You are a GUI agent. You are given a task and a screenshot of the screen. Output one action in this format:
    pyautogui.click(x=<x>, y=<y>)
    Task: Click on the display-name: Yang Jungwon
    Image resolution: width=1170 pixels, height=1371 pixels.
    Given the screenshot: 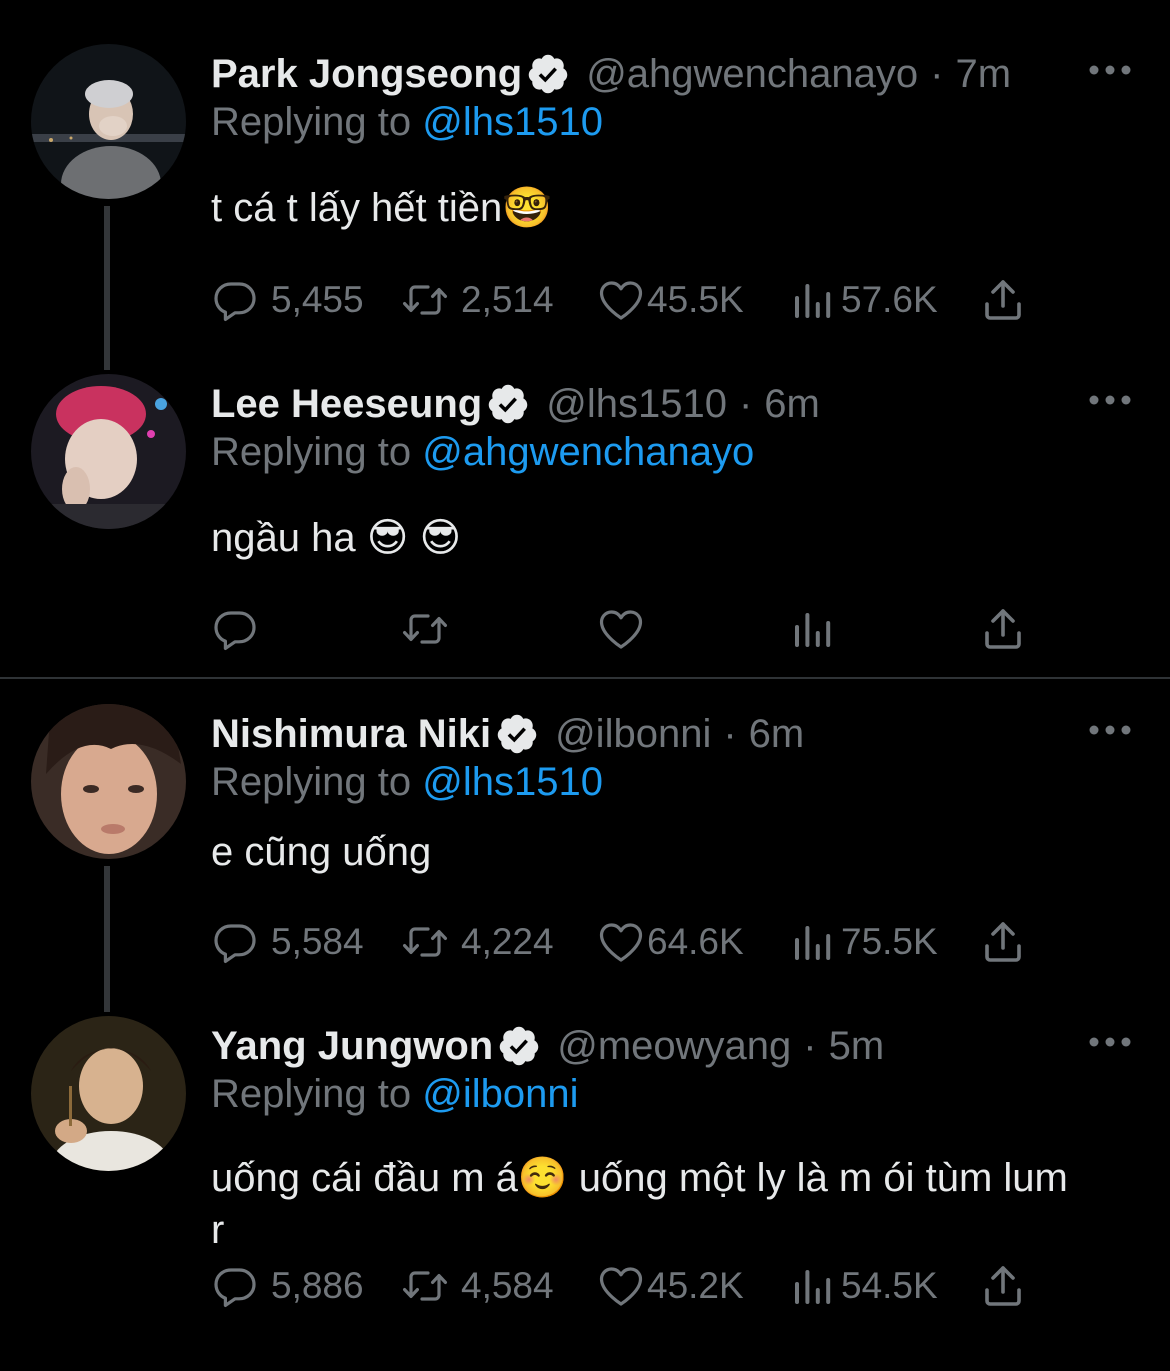 What is the action you would take?
    pyautogui.click(x=352, y=1046)
    